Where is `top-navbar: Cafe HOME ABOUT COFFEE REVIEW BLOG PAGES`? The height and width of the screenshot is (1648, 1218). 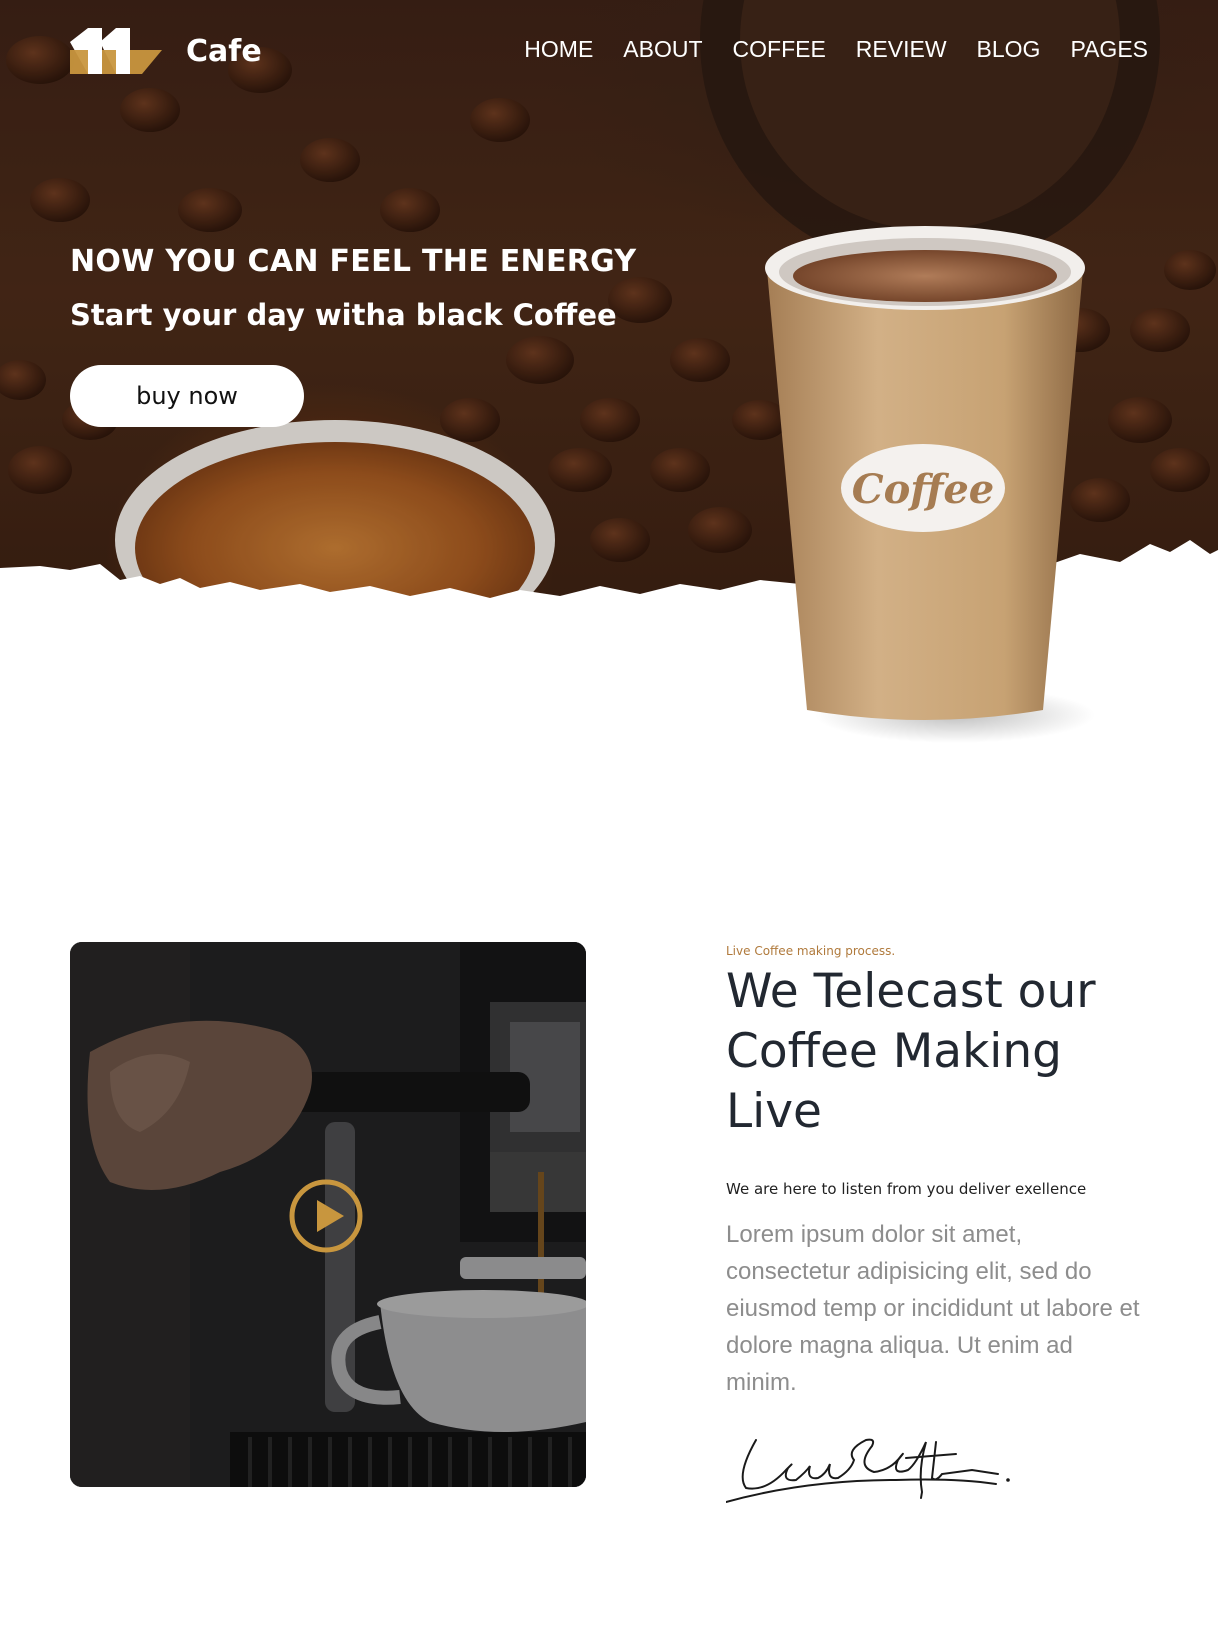 top-navbar: Cafe HOME ABOUT COFFEE REVIEW BLOG PAGES is located at coordinates (609, 53).